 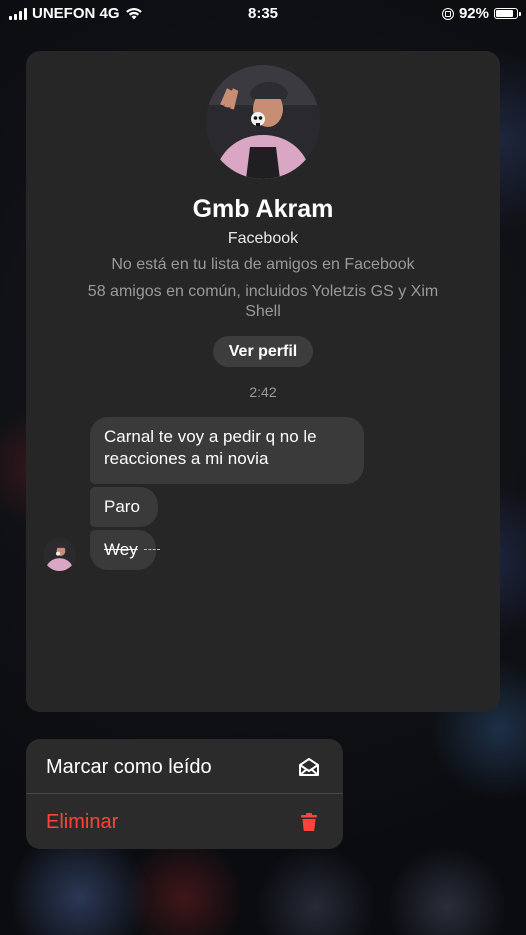 I want to click on mark-as-read-menu-item: Marcar como leído, so click(x=184, y=766).